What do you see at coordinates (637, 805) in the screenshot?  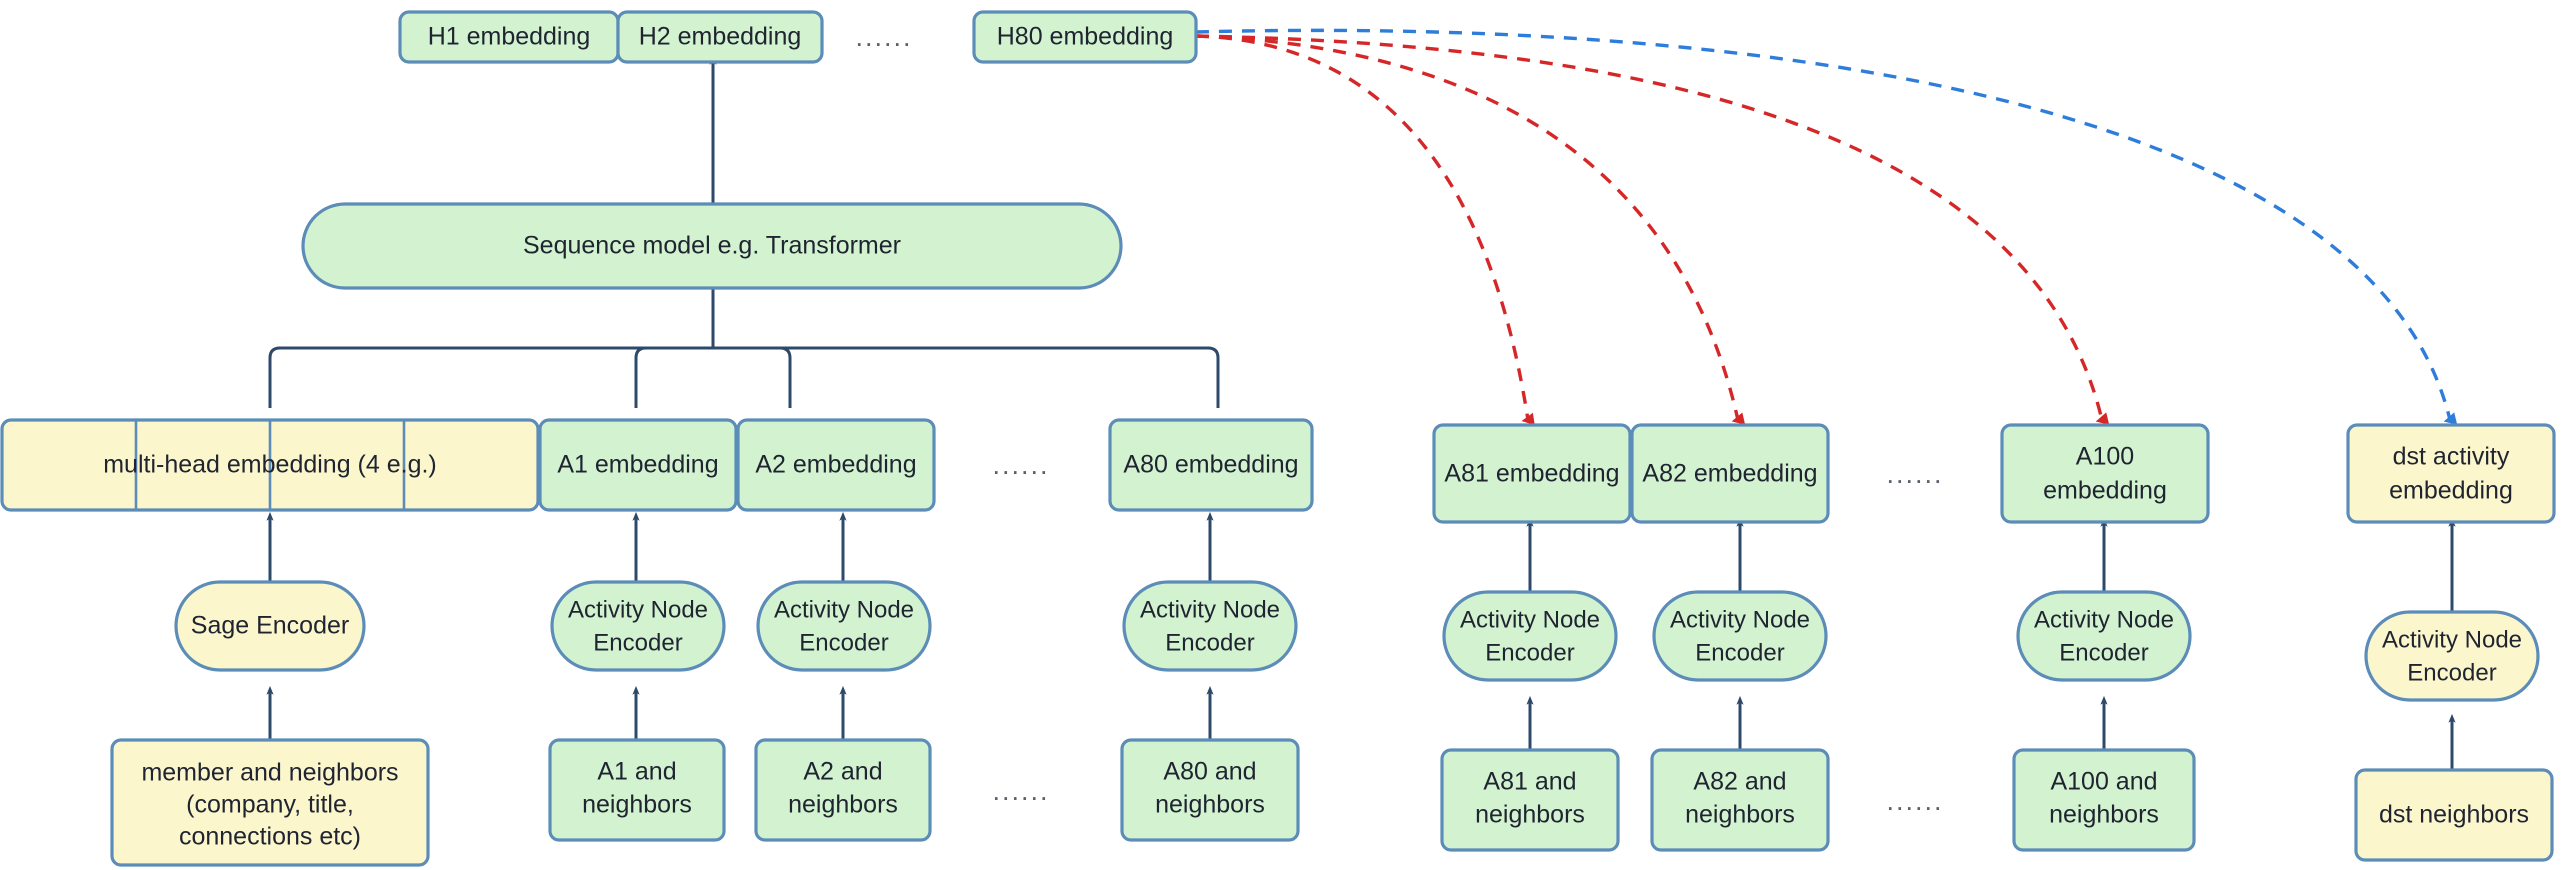 I see `node-a1-input-line2: neighbors` at bounding box center [637, 805].